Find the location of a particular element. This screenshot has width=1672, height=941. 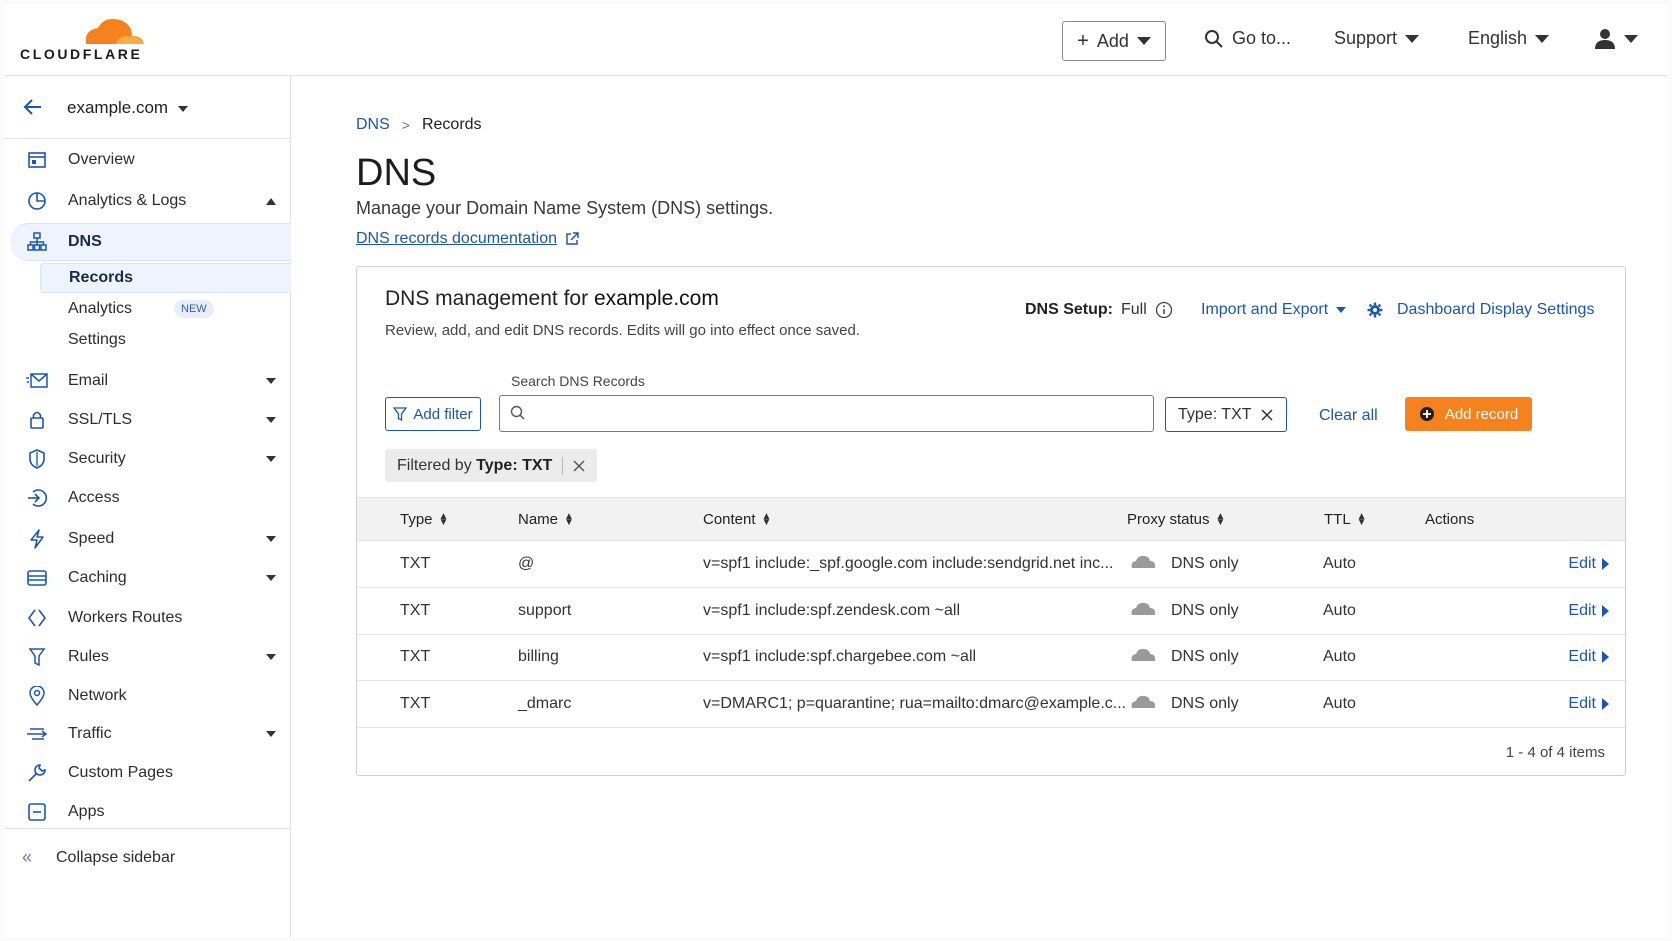

cell-name: support is located at coordinates (545, 610).